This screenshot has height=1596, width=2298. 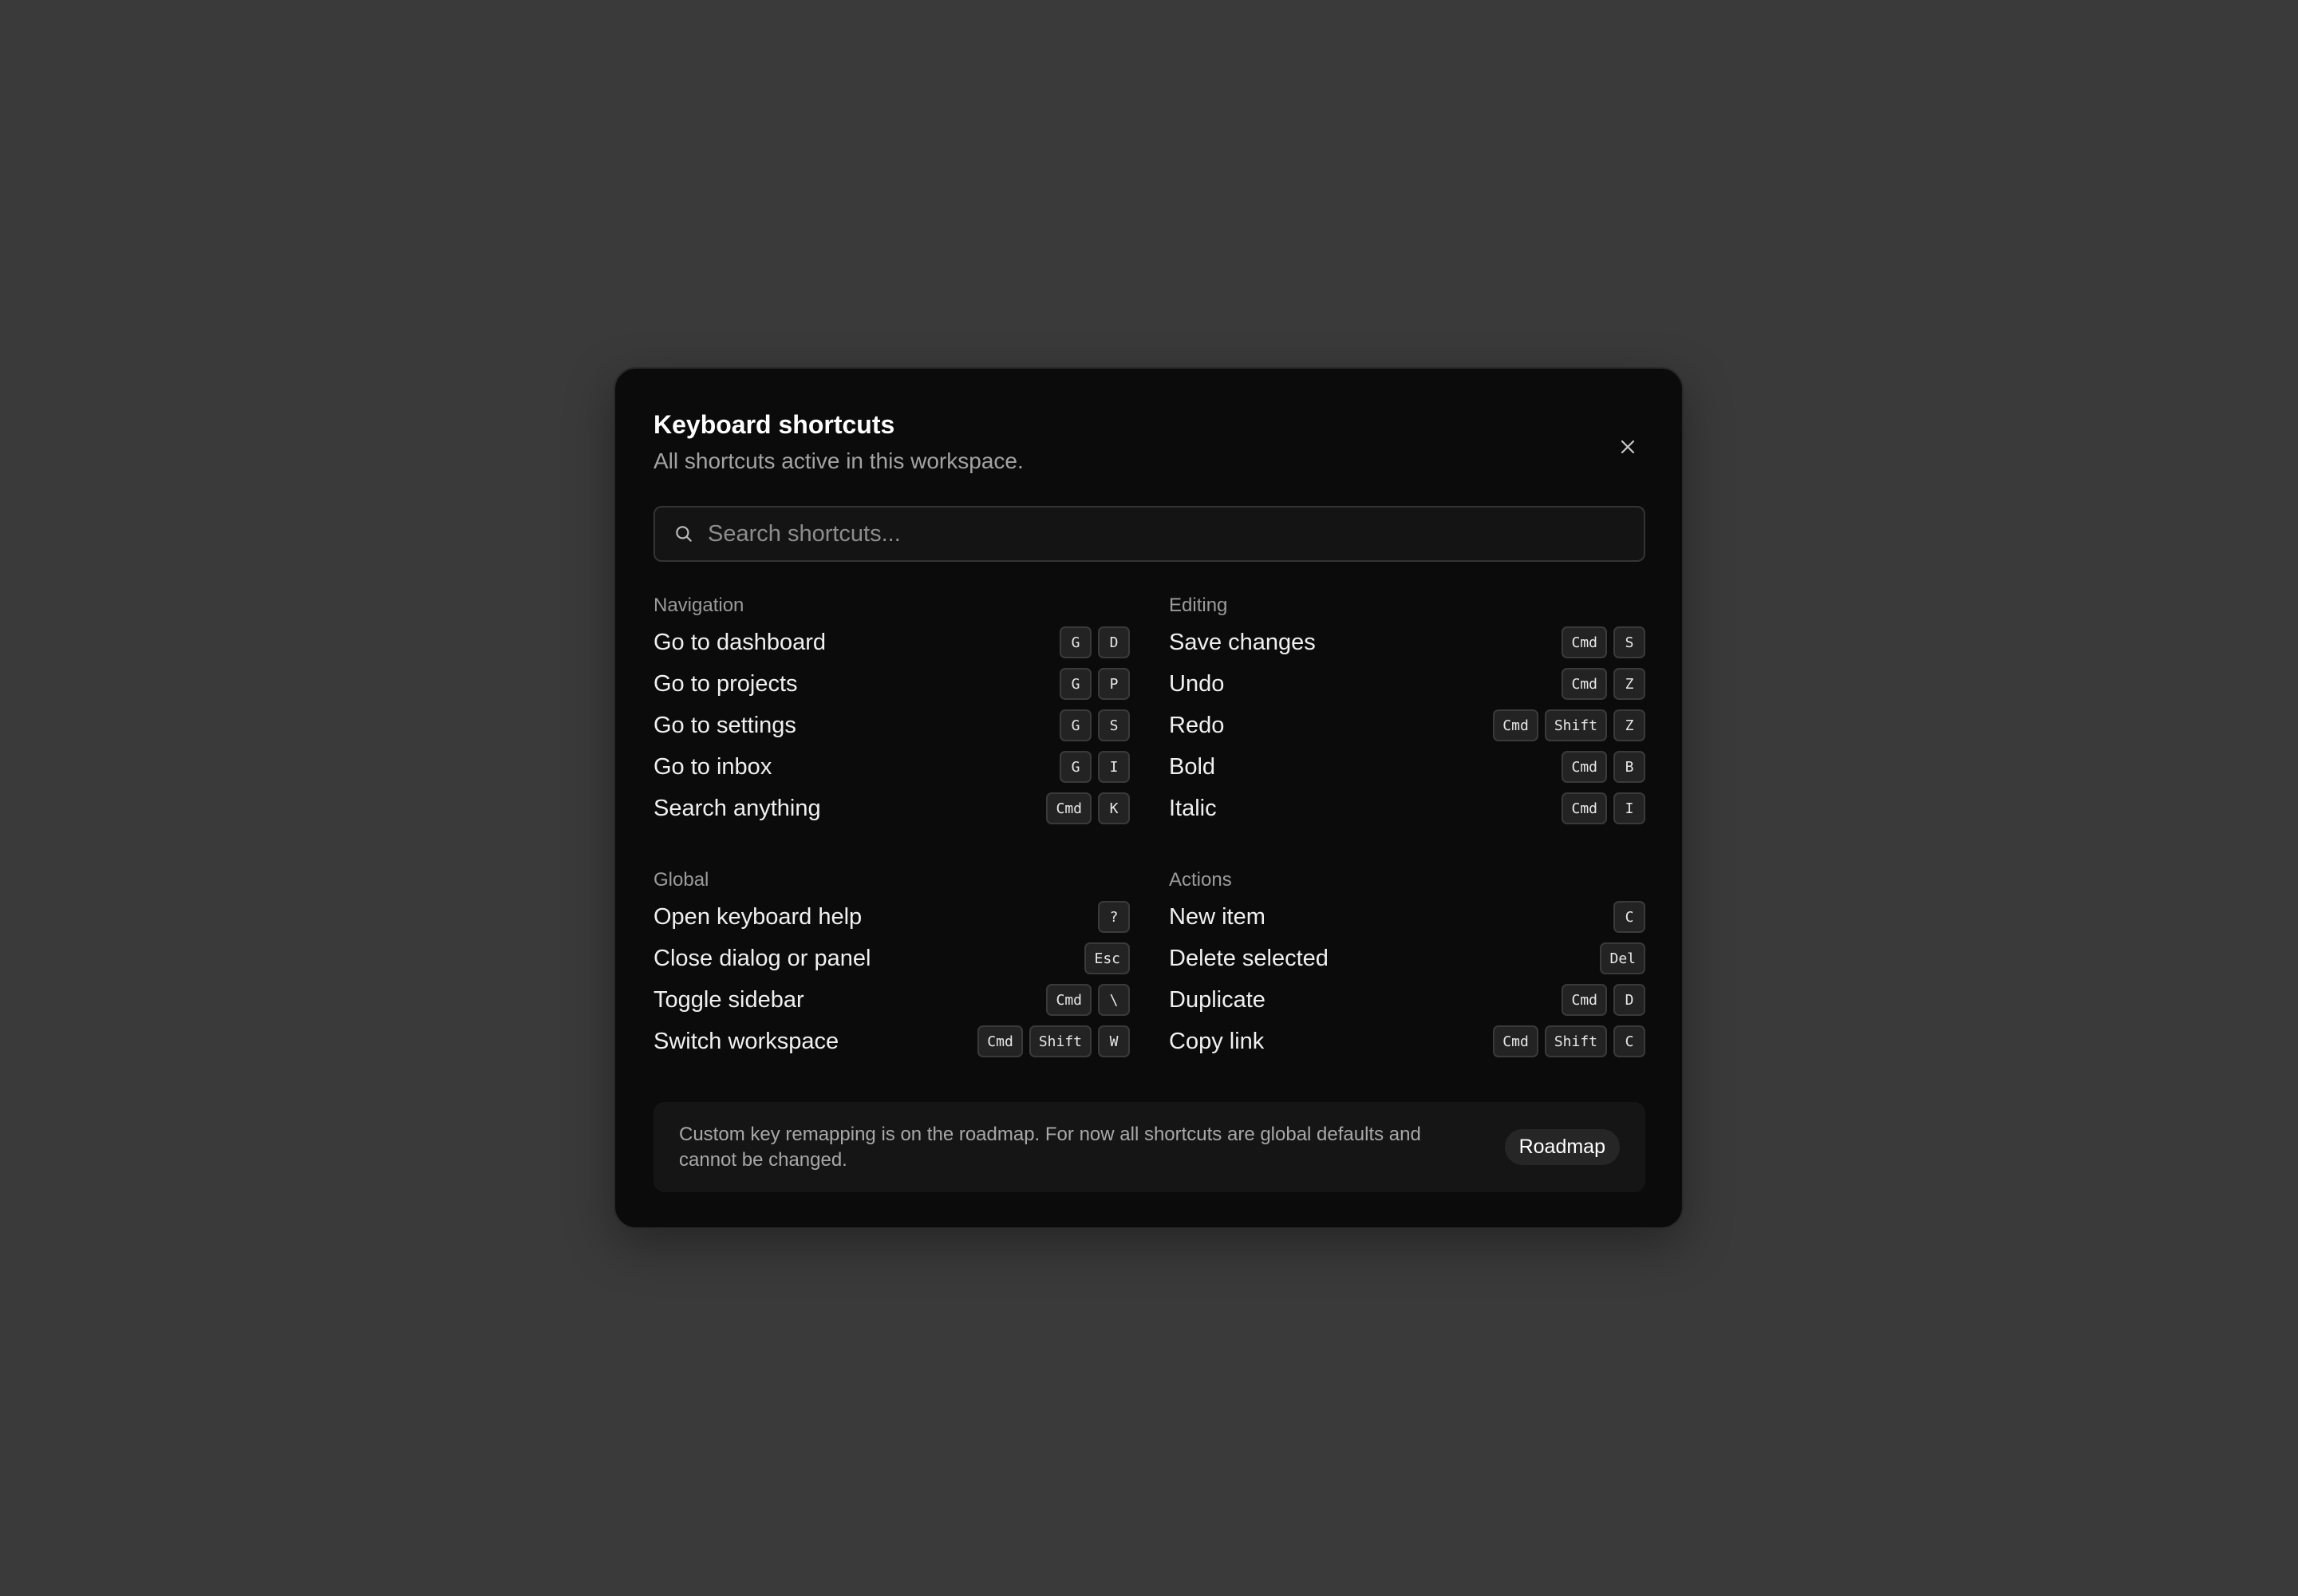 I want to click on close-button, so click(x=1628, y=447).